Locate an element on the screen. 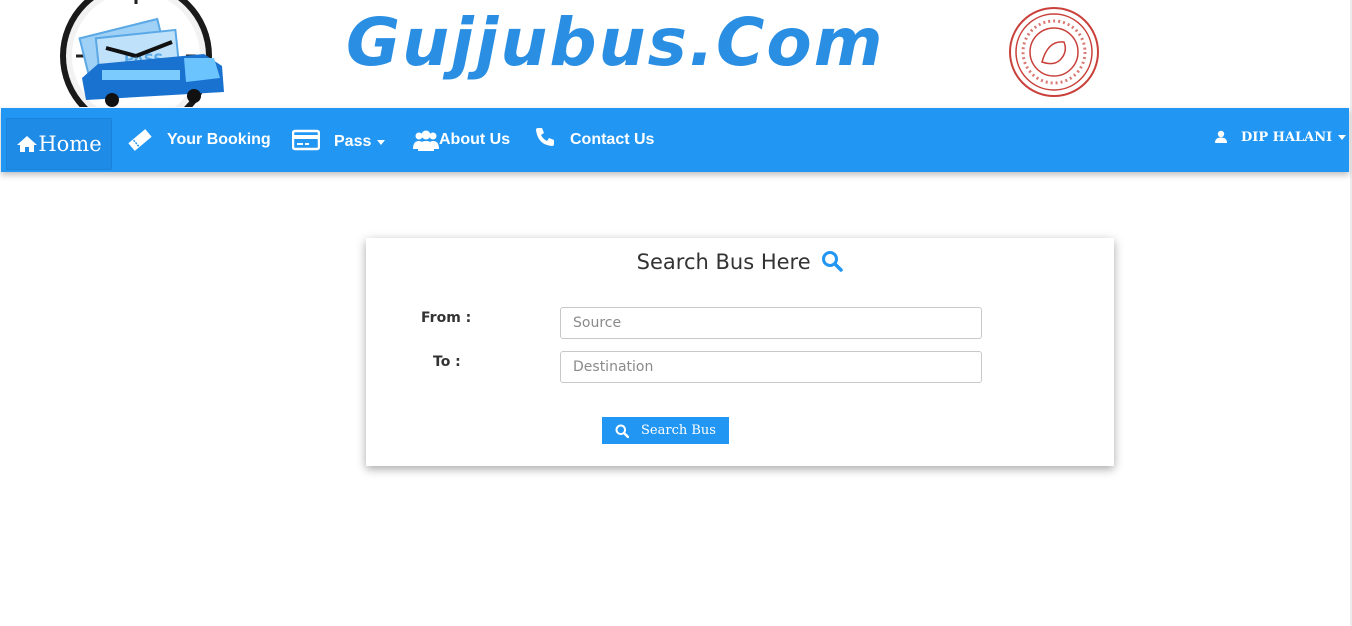  search-panel-heading: Search Bus Here is located at coordinates (740, 262).